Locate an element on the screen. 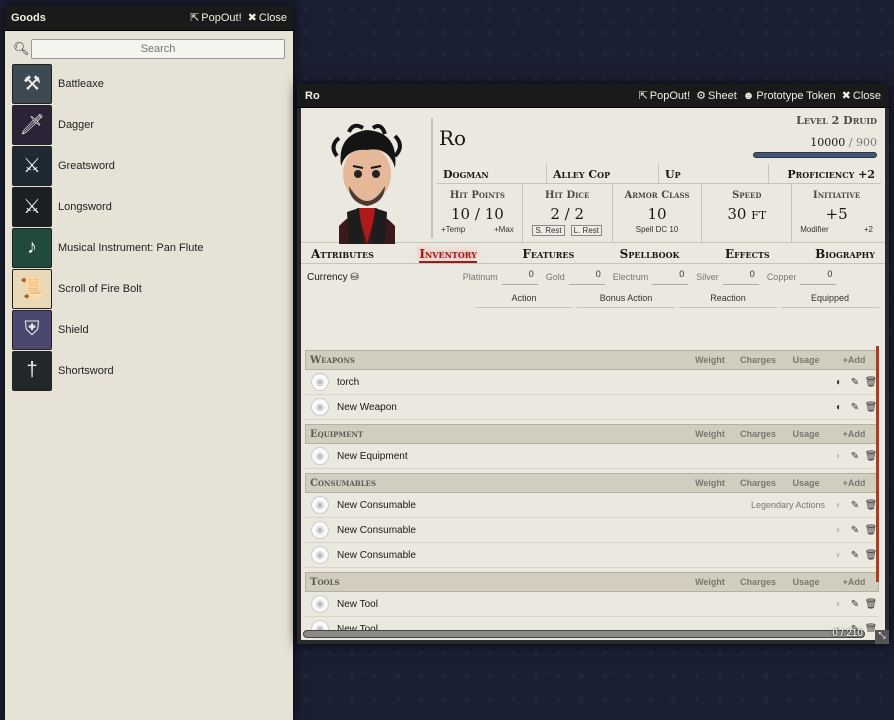  goods-search-input is located at coordinates (158, 49).